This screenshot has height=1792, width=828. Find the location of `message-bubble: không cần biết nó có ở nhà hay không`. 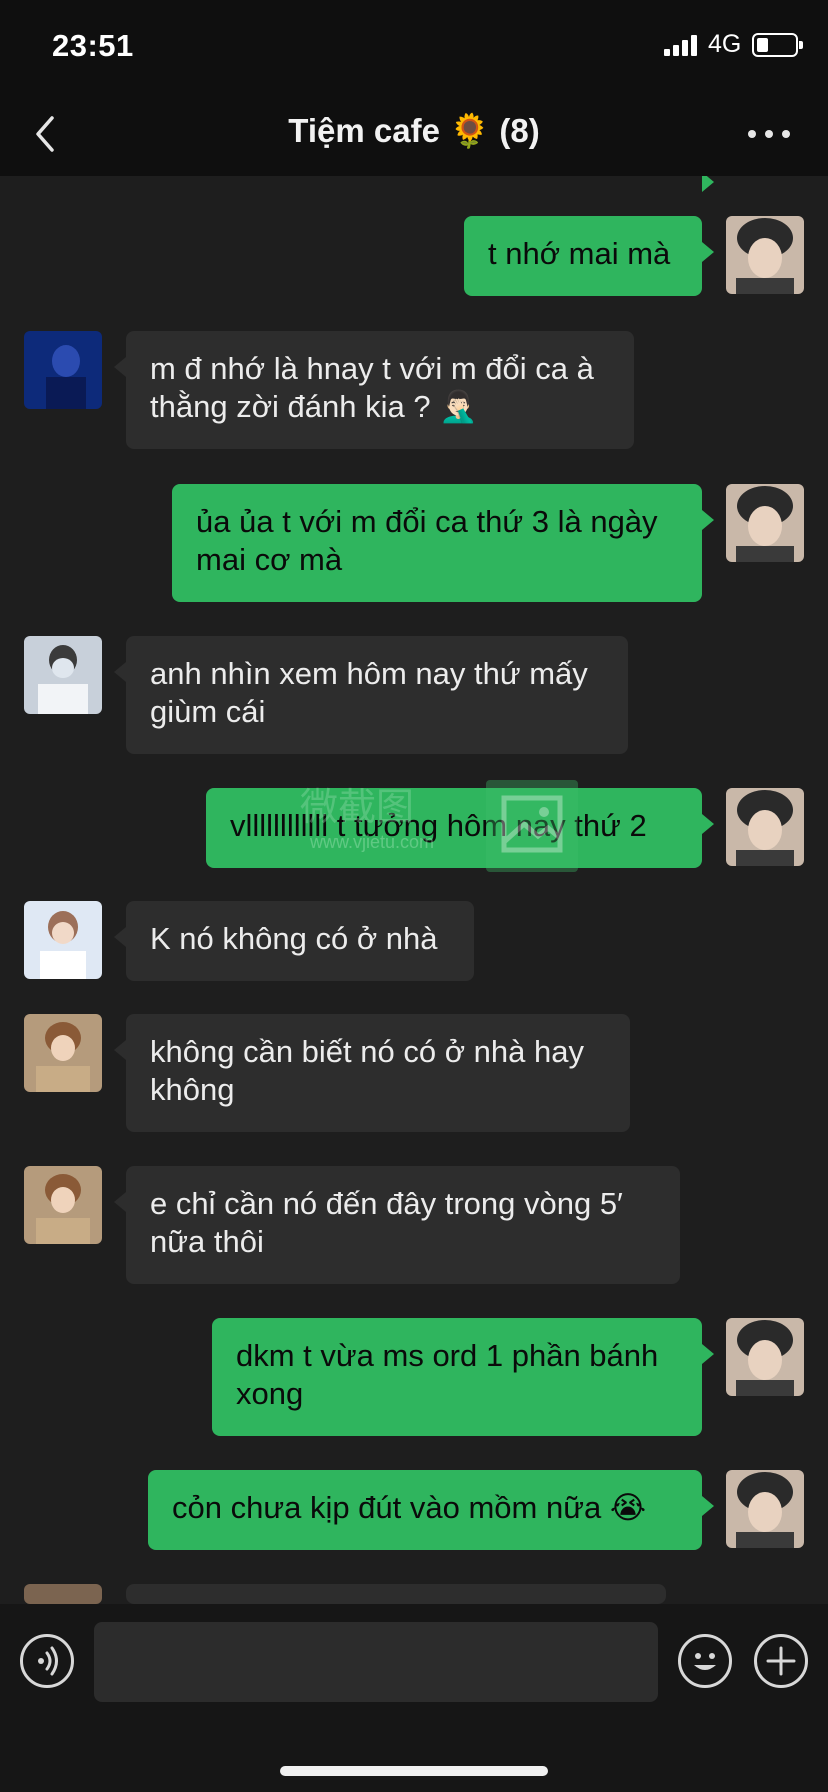

message-bubble: không cần biết nó có ở nhà hay không is located at coordinates (372, 1073).